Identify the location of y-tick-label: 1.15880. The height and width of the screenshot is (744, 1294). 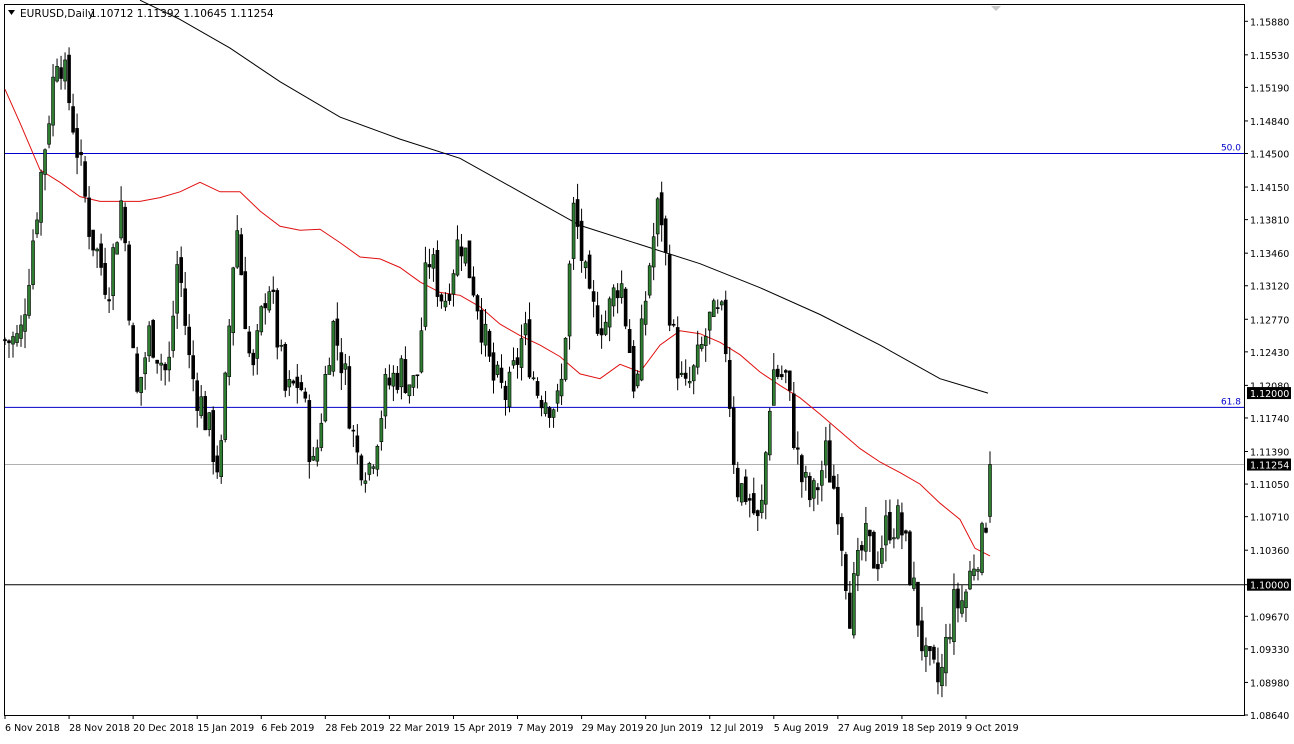
(1269, 22).